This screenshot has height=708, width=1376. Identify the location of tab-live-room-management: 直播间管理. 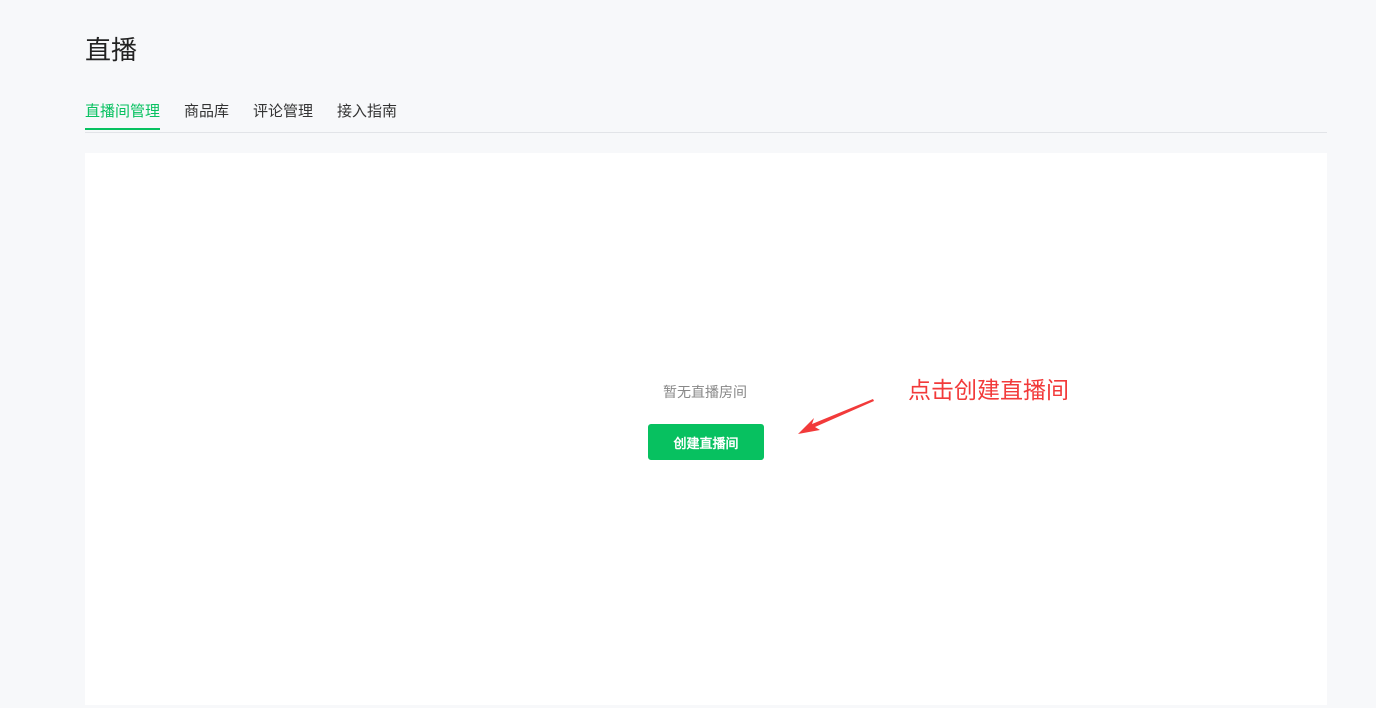
(123, 112).